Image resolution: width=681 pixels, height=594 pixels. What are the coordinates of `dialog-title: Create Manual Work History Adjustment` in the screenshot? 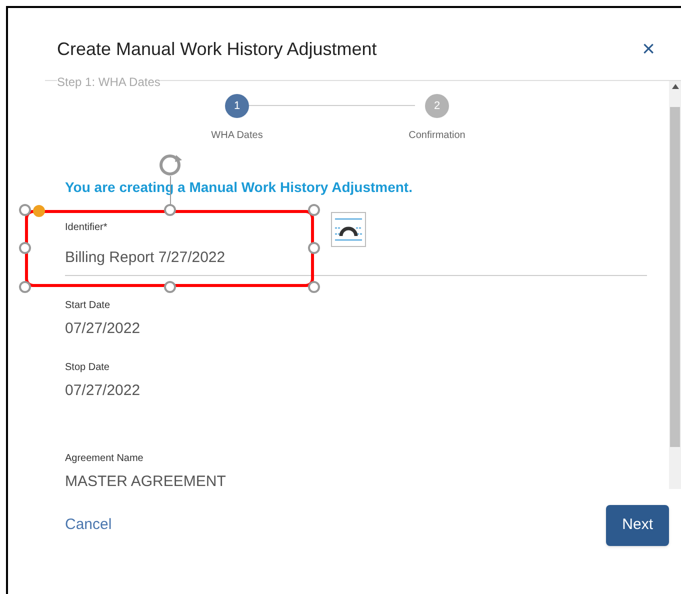 It's located at (217, 49).